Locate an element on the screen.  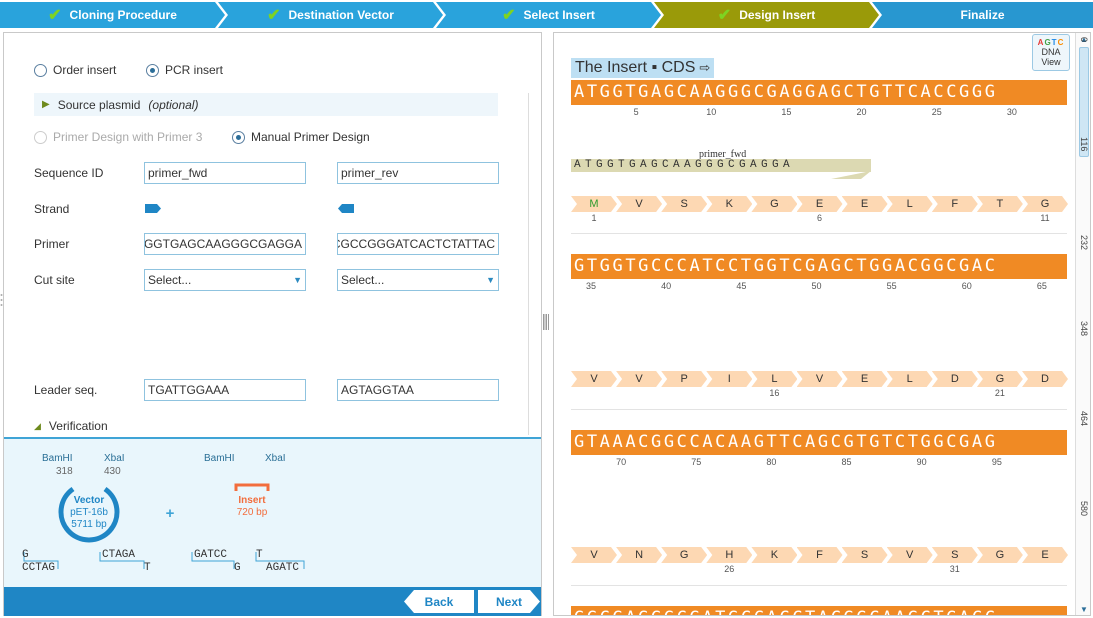
amino-acid-row: VVPILVELDGD is located at coordinates (819, 379).